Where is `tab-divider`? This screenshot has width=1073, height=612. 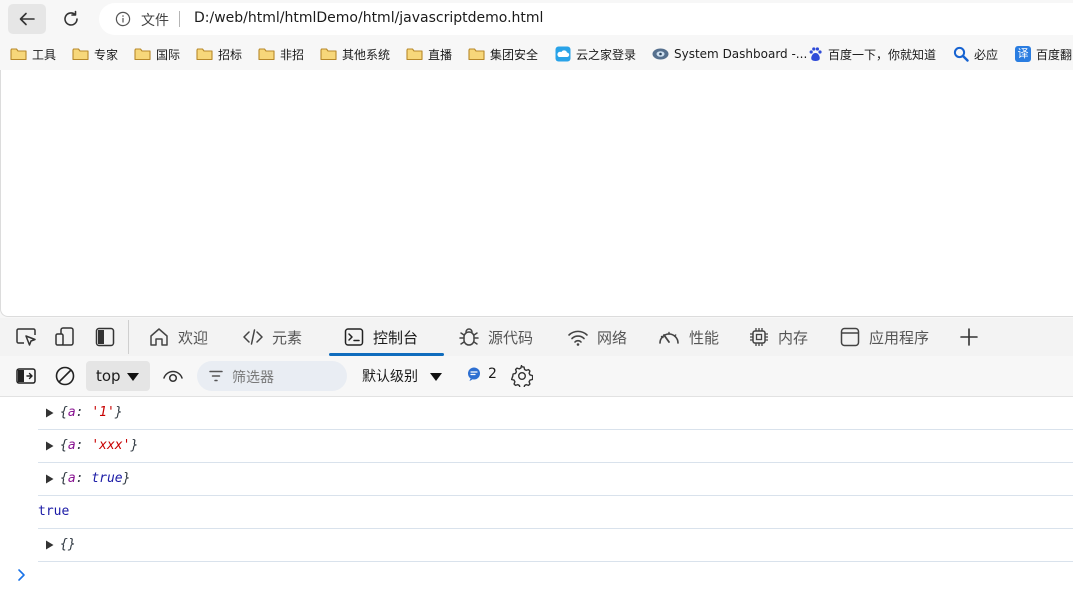
tab-divider is located at coordinates (128, 337).